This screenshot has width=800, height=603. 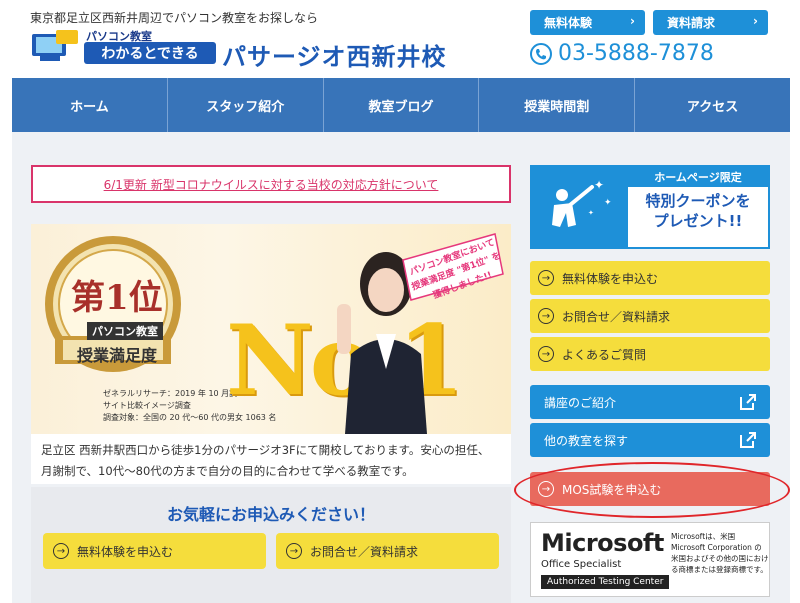 I want to click on sidebar-inquiry-label: お問合せ／資料請求, so click(x=616, y=316).